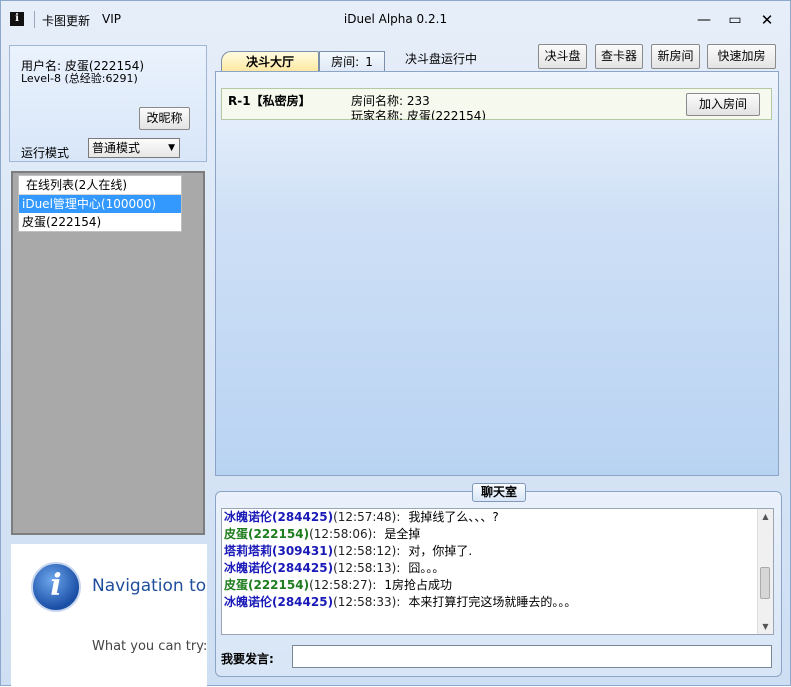  I want to click on chat-time: (12:58:33):, so click(367, 602).